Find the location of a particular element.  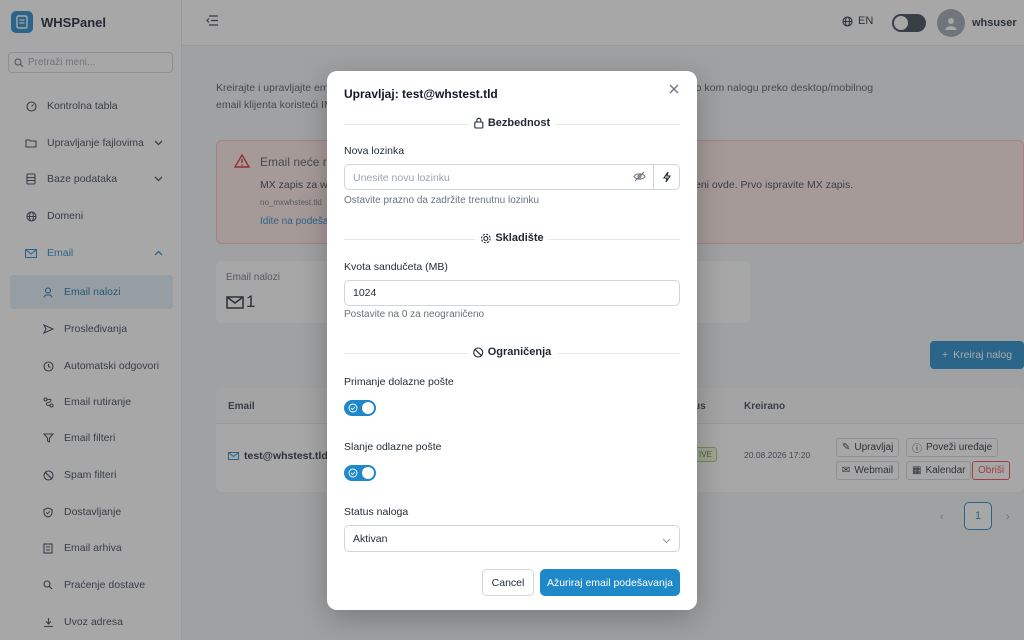

section-limits: Ograničenja is located at coordinates (512, 353).